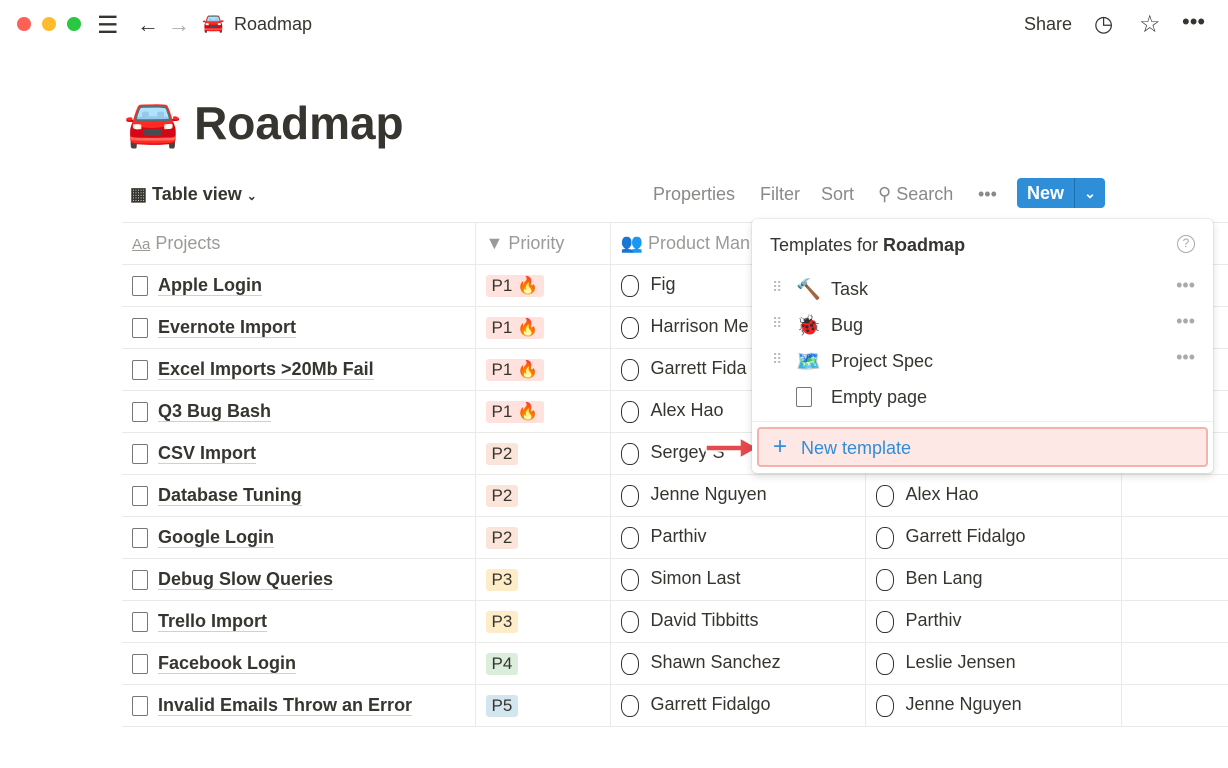  Describe the element at coordinates (1048, 24) in the screenshot. I see `share-button: Share` at that location.